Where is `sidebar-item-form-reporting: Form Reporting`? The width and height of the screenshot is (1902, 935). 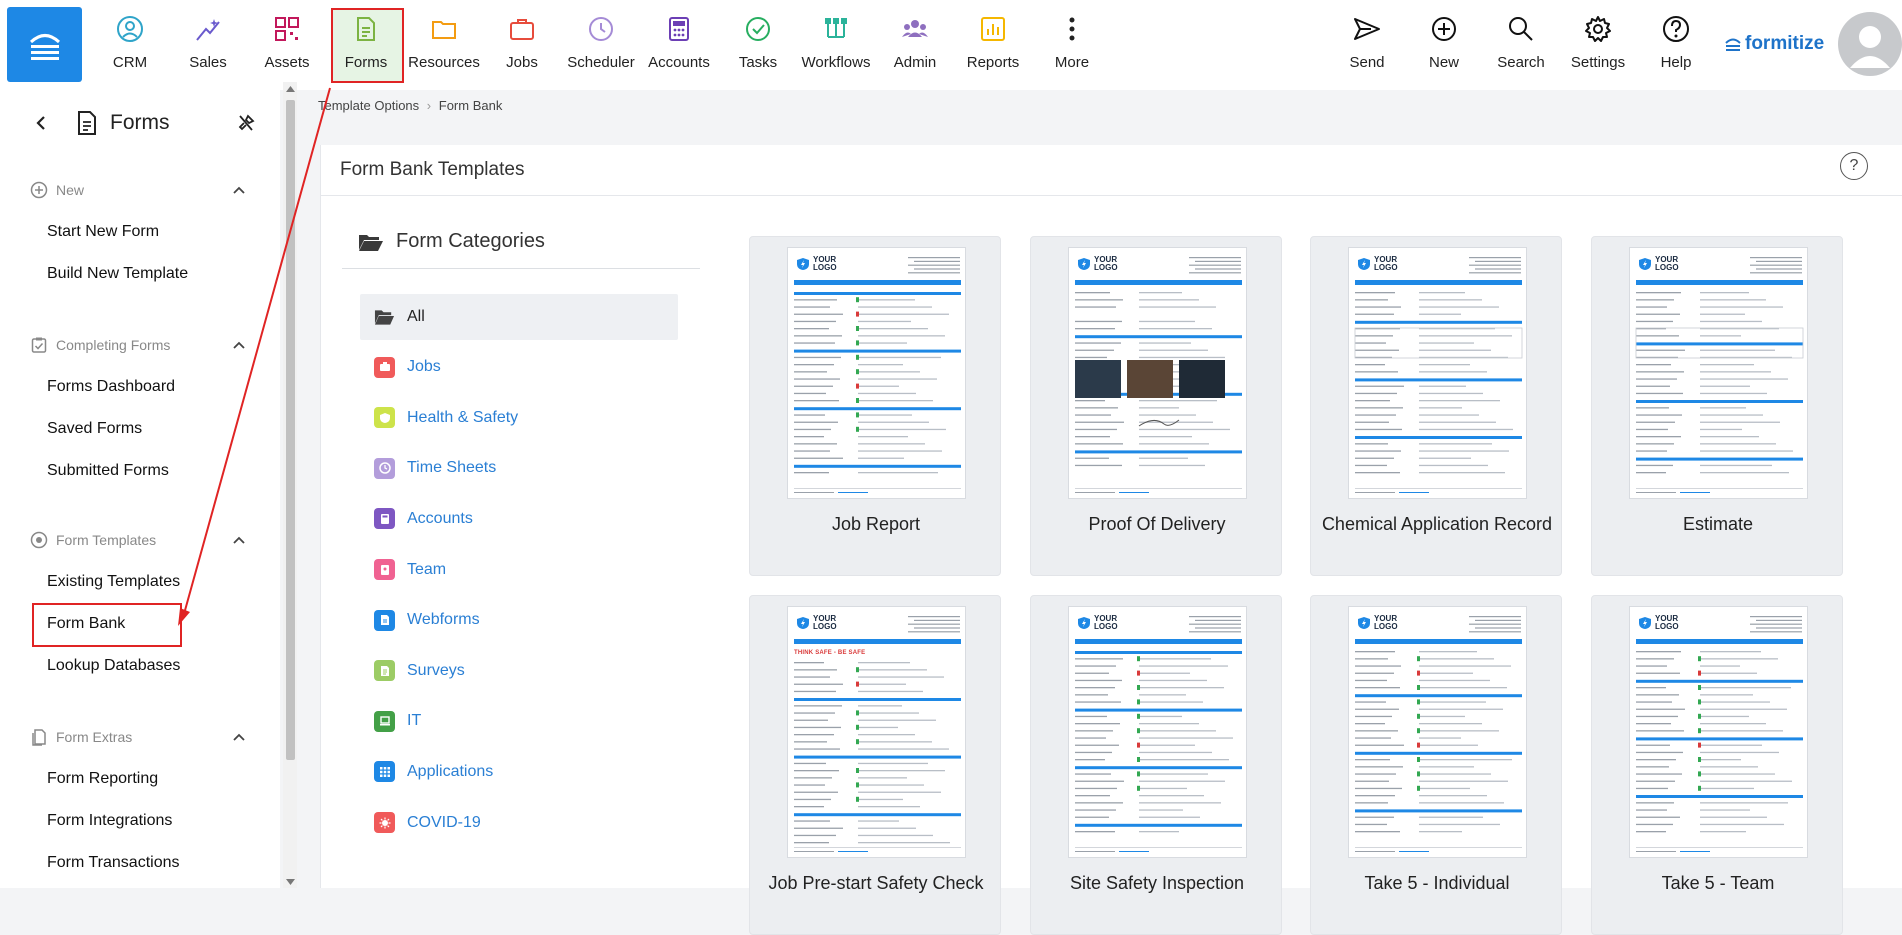 sidebar-item-form-reporting: Form Reporting is located at coordinates (102, 779).